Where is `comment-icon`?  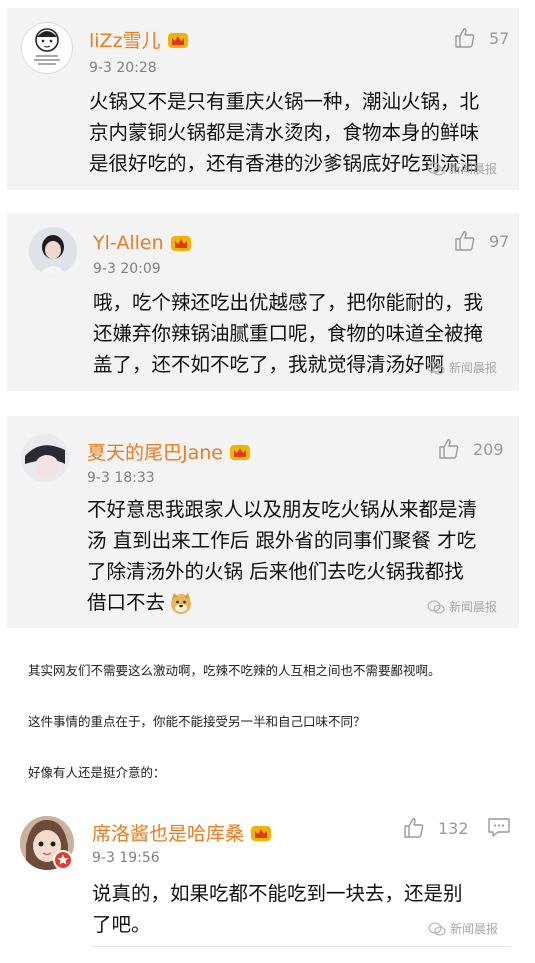
comment-icon is located at coordinates (499, 828).